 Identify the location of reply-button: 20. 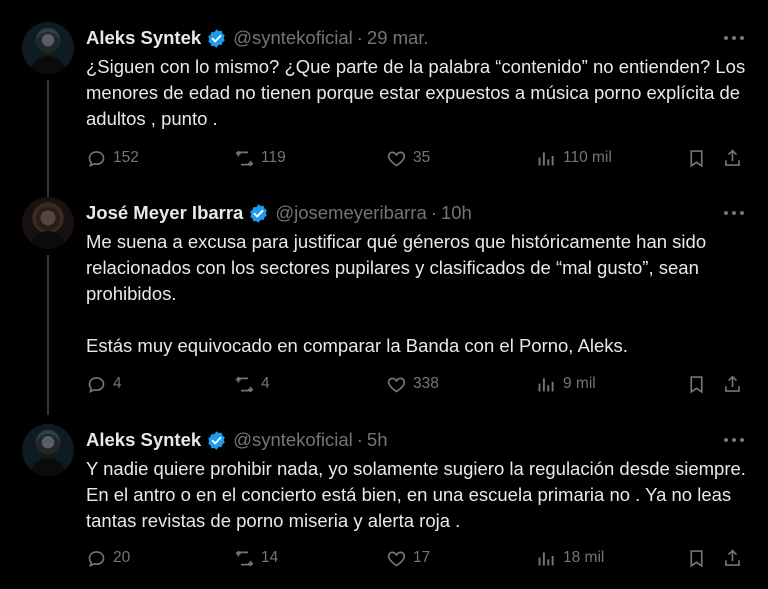
(108, 558).